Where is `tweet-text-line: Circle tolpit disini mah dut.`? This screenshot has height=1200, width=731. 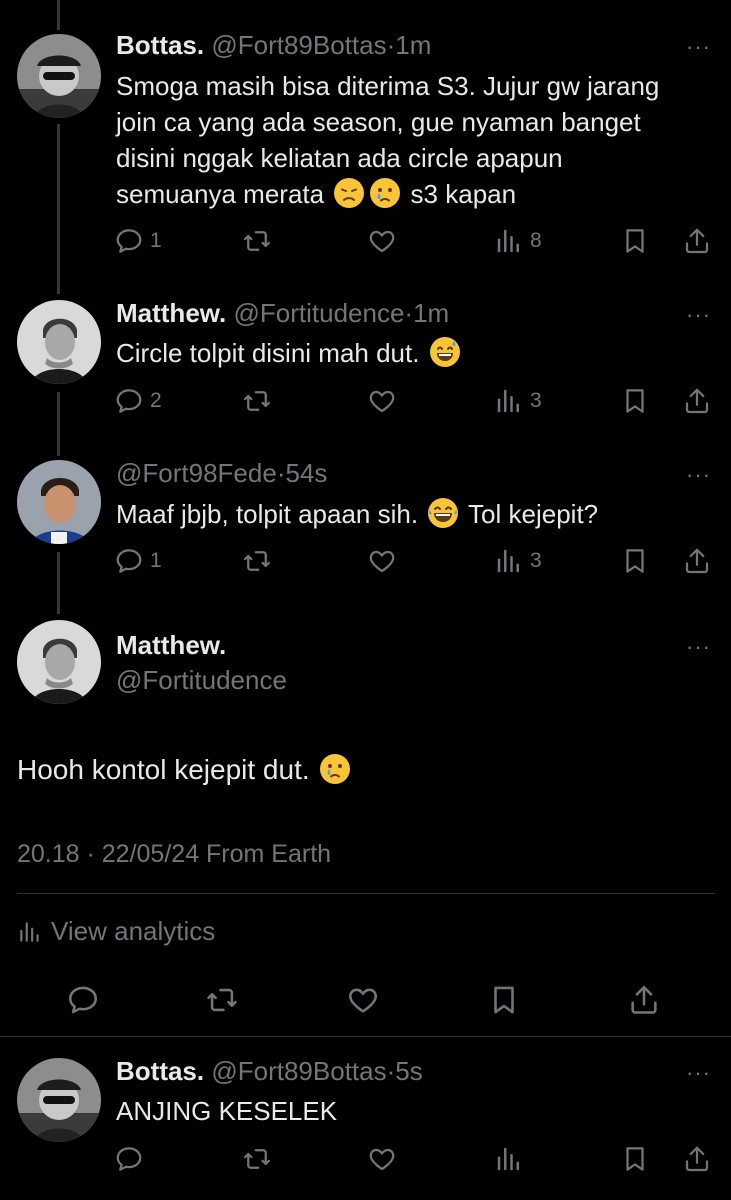 tweet-text-line: Circle tolpit disini mah dut. is located at coordinates (271, 353).